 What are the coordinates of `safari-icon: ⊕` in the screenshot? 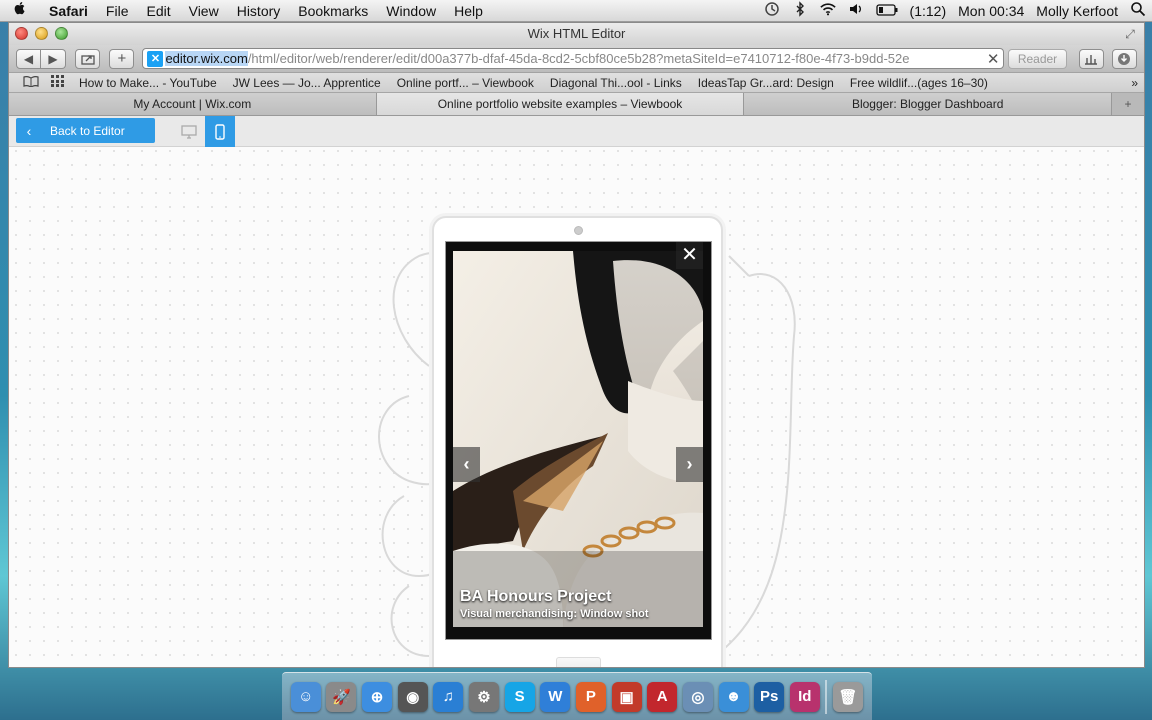 It's located at (377, 696).